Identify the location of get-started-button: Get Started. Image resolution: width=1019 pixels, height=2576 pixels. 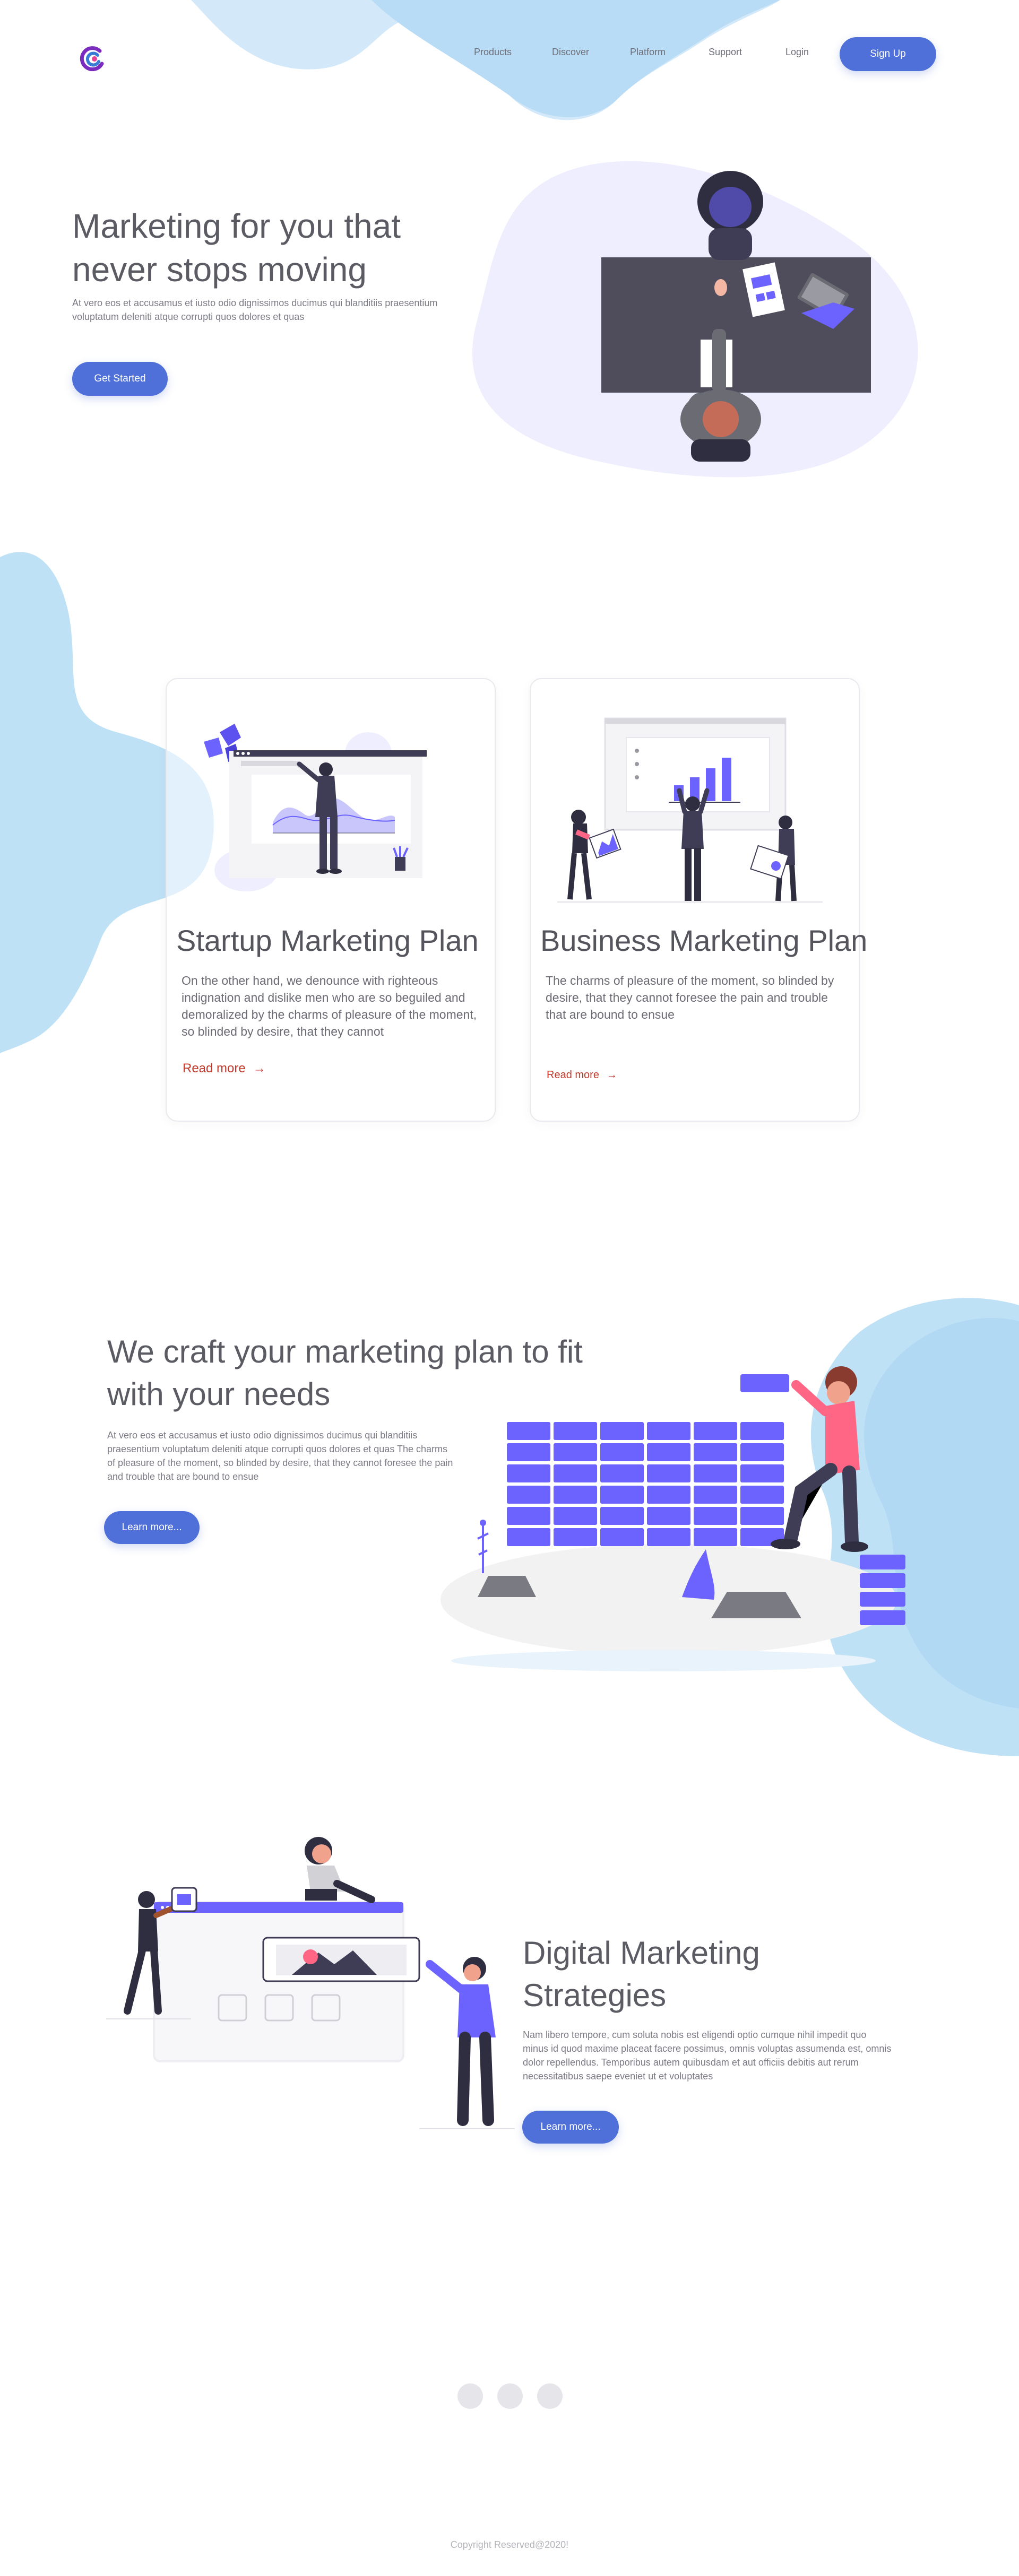
(120, 379).